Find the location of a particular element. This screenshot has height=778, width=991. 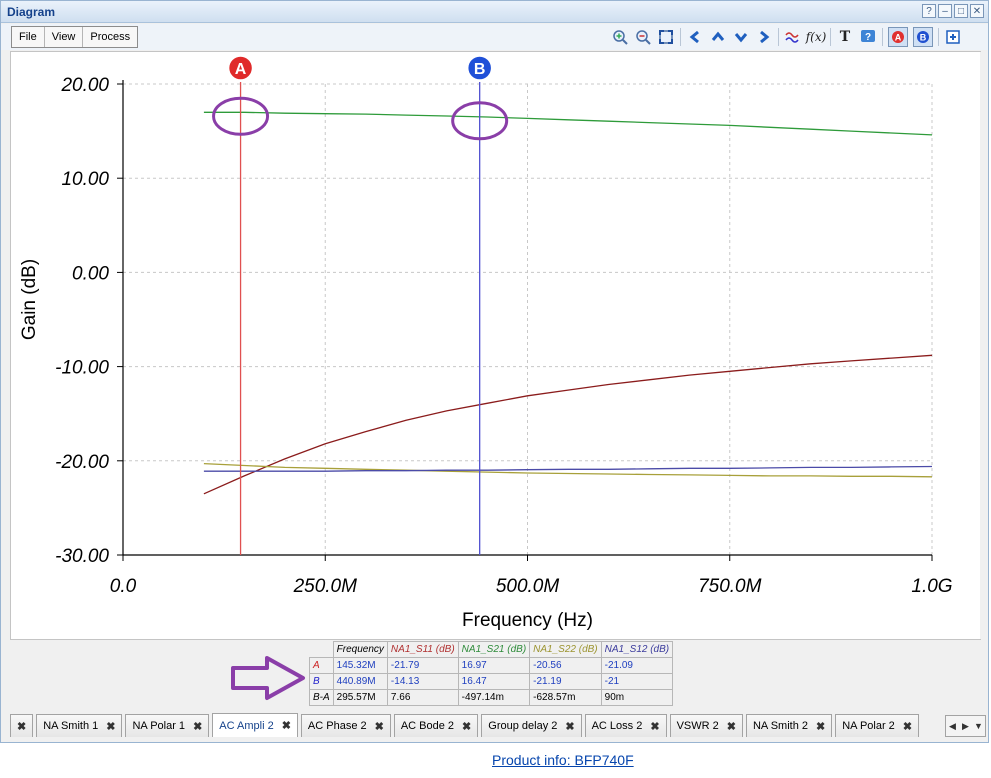

toolbar-icons: f(x) T ? A B is located at coordinates (789, 37).